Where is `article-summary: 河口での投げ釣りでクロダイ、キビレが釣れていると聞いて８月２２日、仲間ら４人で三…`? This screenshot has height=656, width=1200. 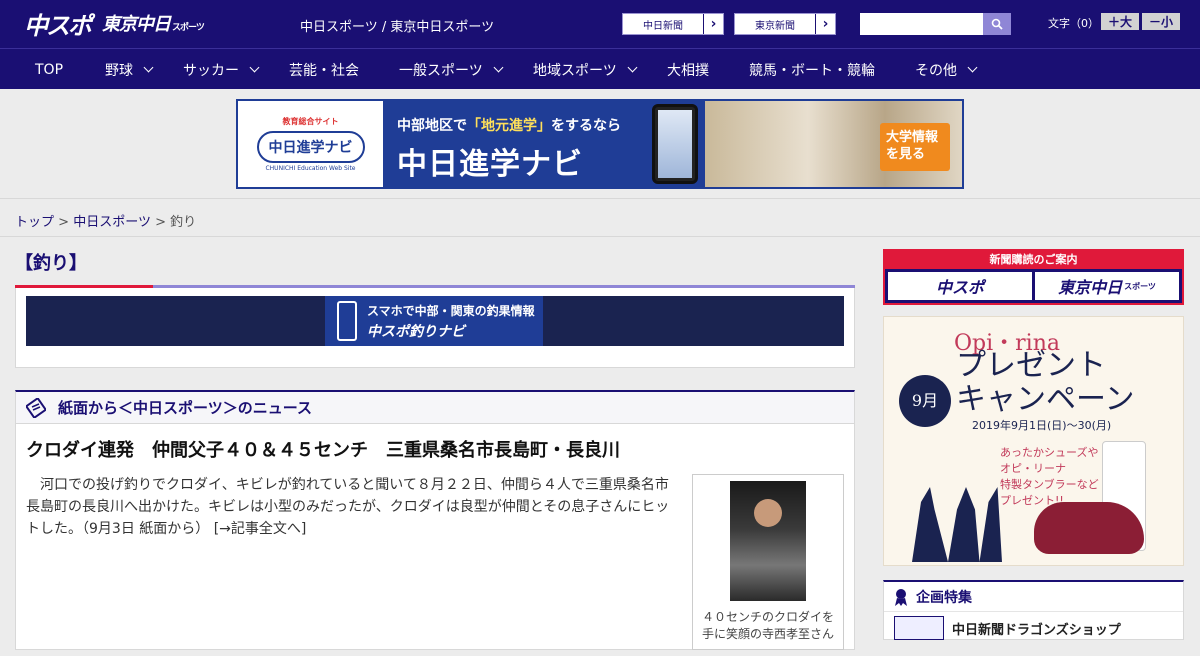 article-summary: 河口での投げ釣りでクロダイ、キビレが釣れていると聞いて８月２２日、仲間ら４人で三… is located at coordinates (348, 507).